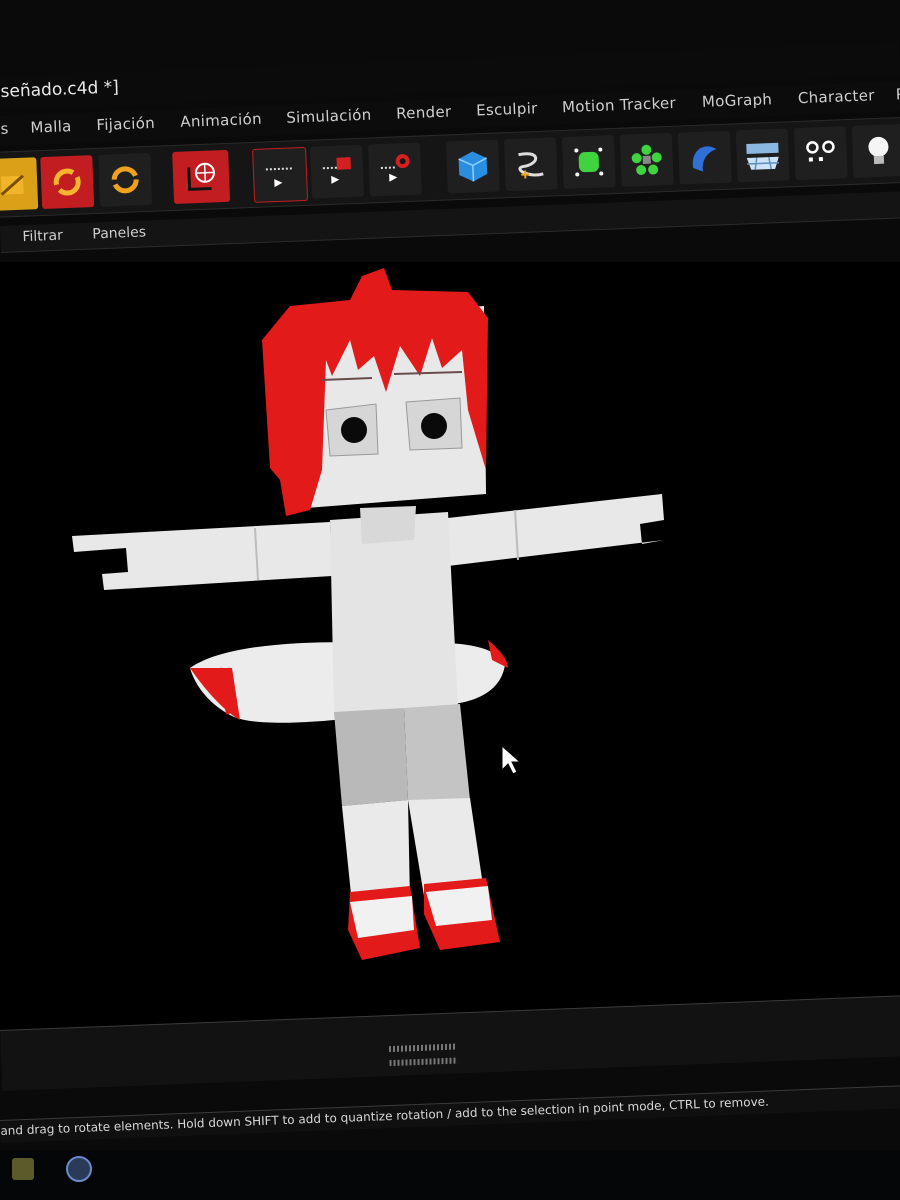 The width and height of the screenshot is (900, 1200). I want to click on mouse-cursor, so click(511, 759).